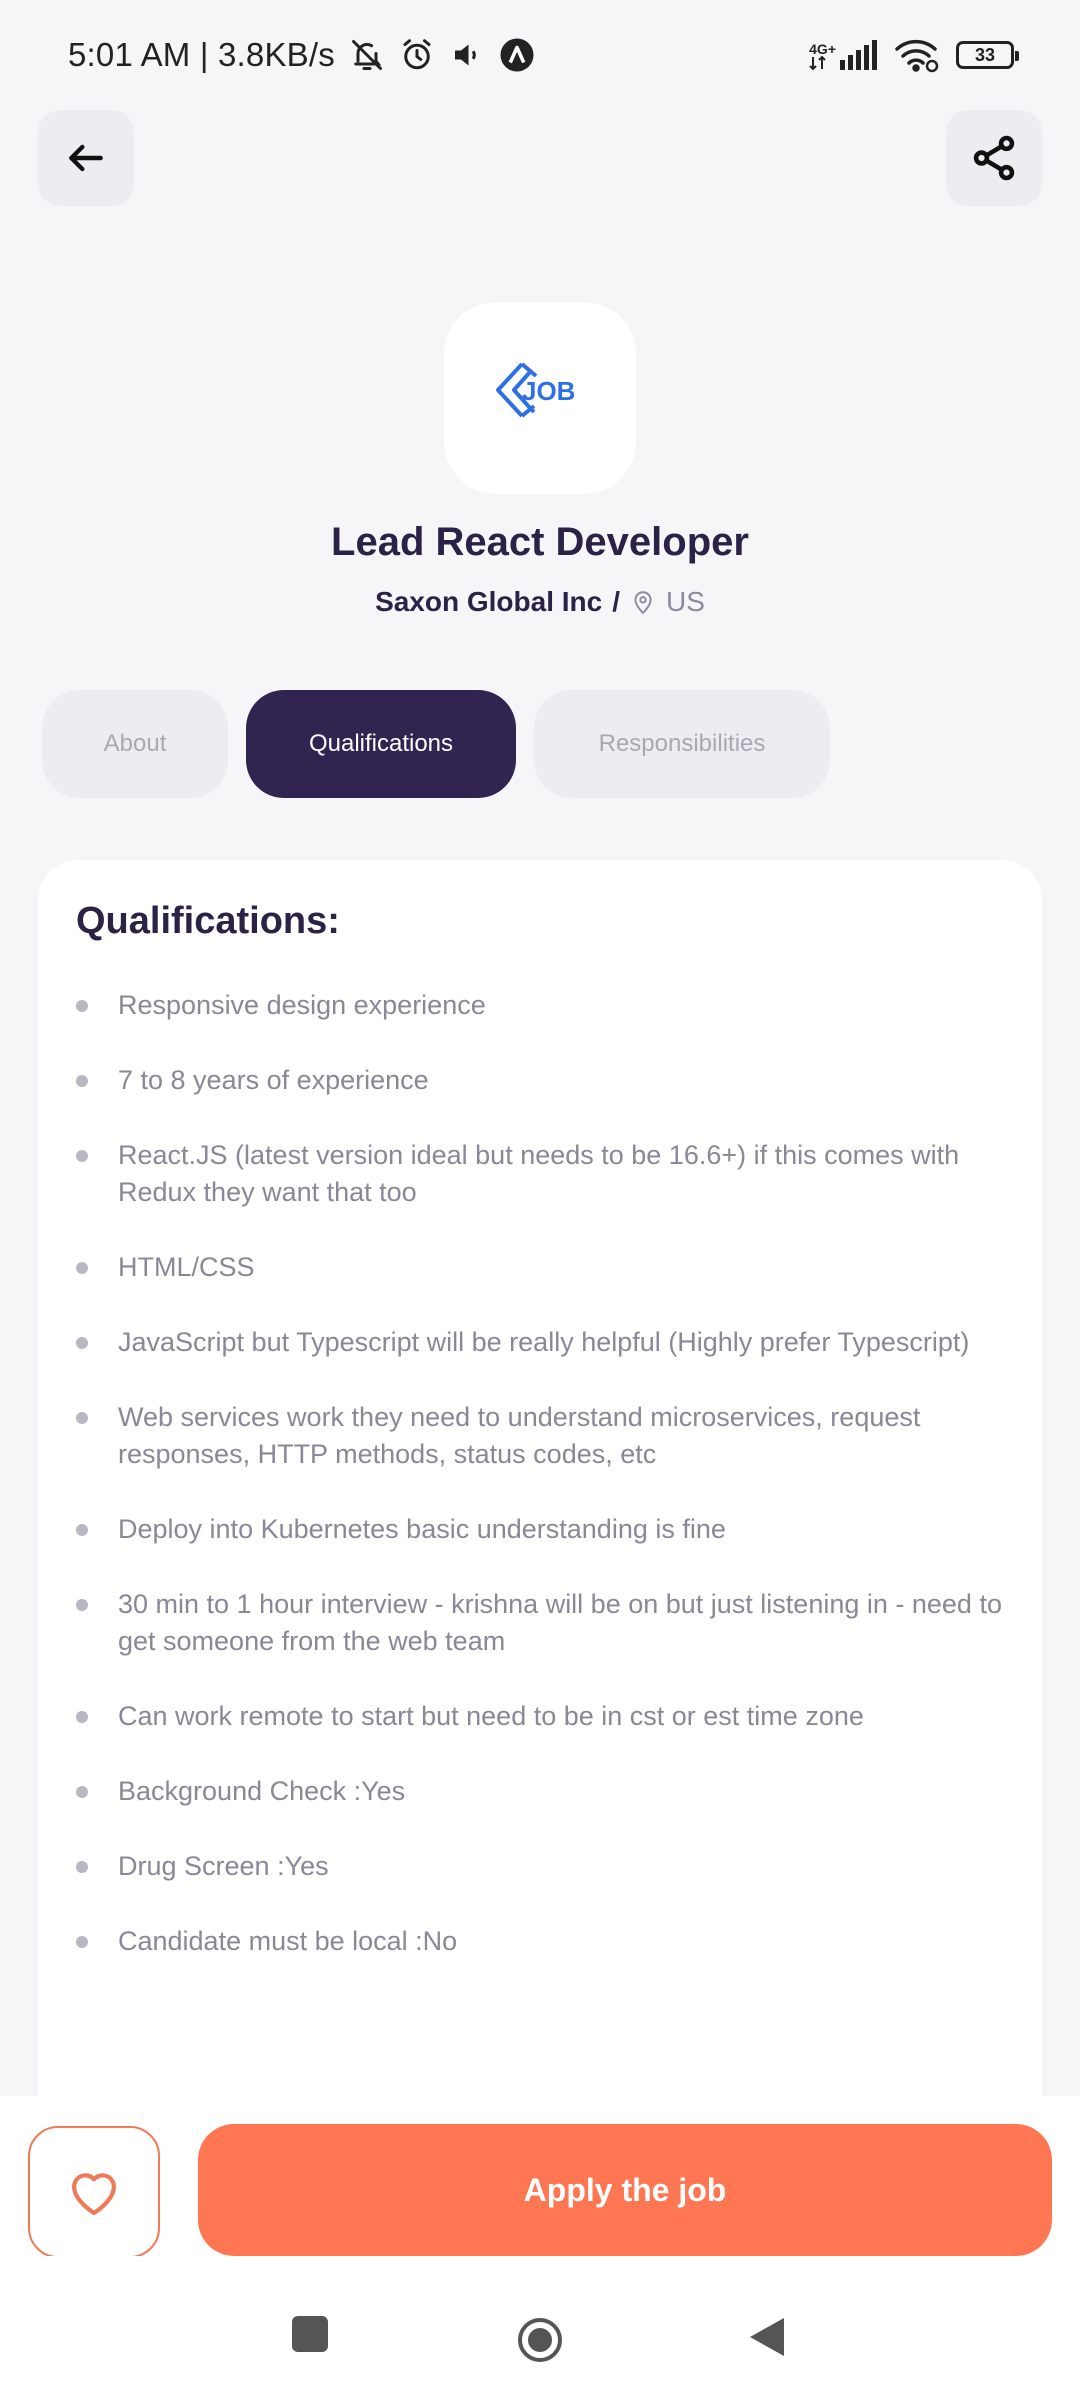  I want to click on wifi-icon, so click(917, 55).